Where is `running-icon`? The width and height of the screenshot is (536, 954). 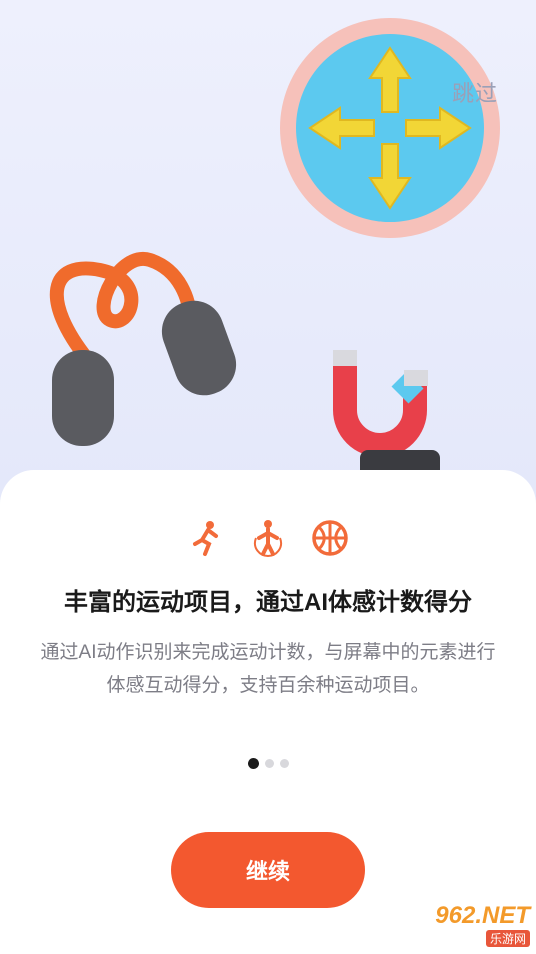 running-icon is located at coordinates (206, 538).